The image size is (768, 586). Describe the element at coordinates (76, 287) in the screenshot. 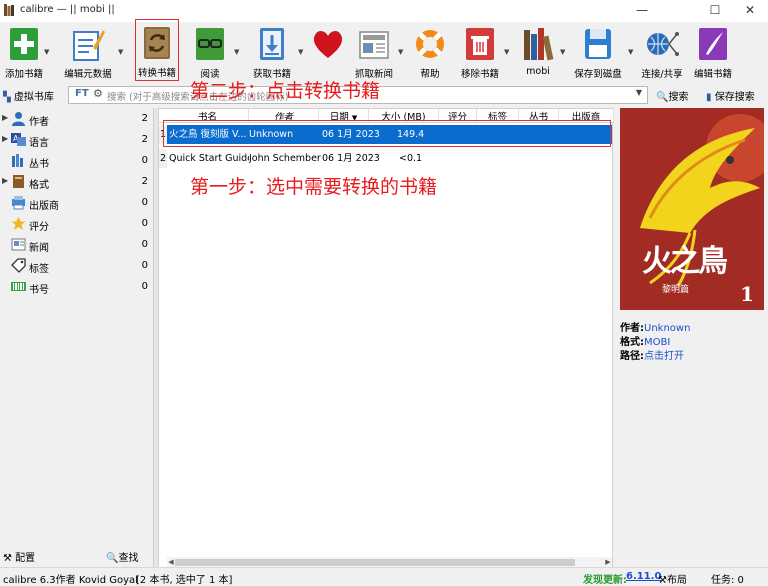

I see `tag-item-identifiers: 书号 0` at that location.